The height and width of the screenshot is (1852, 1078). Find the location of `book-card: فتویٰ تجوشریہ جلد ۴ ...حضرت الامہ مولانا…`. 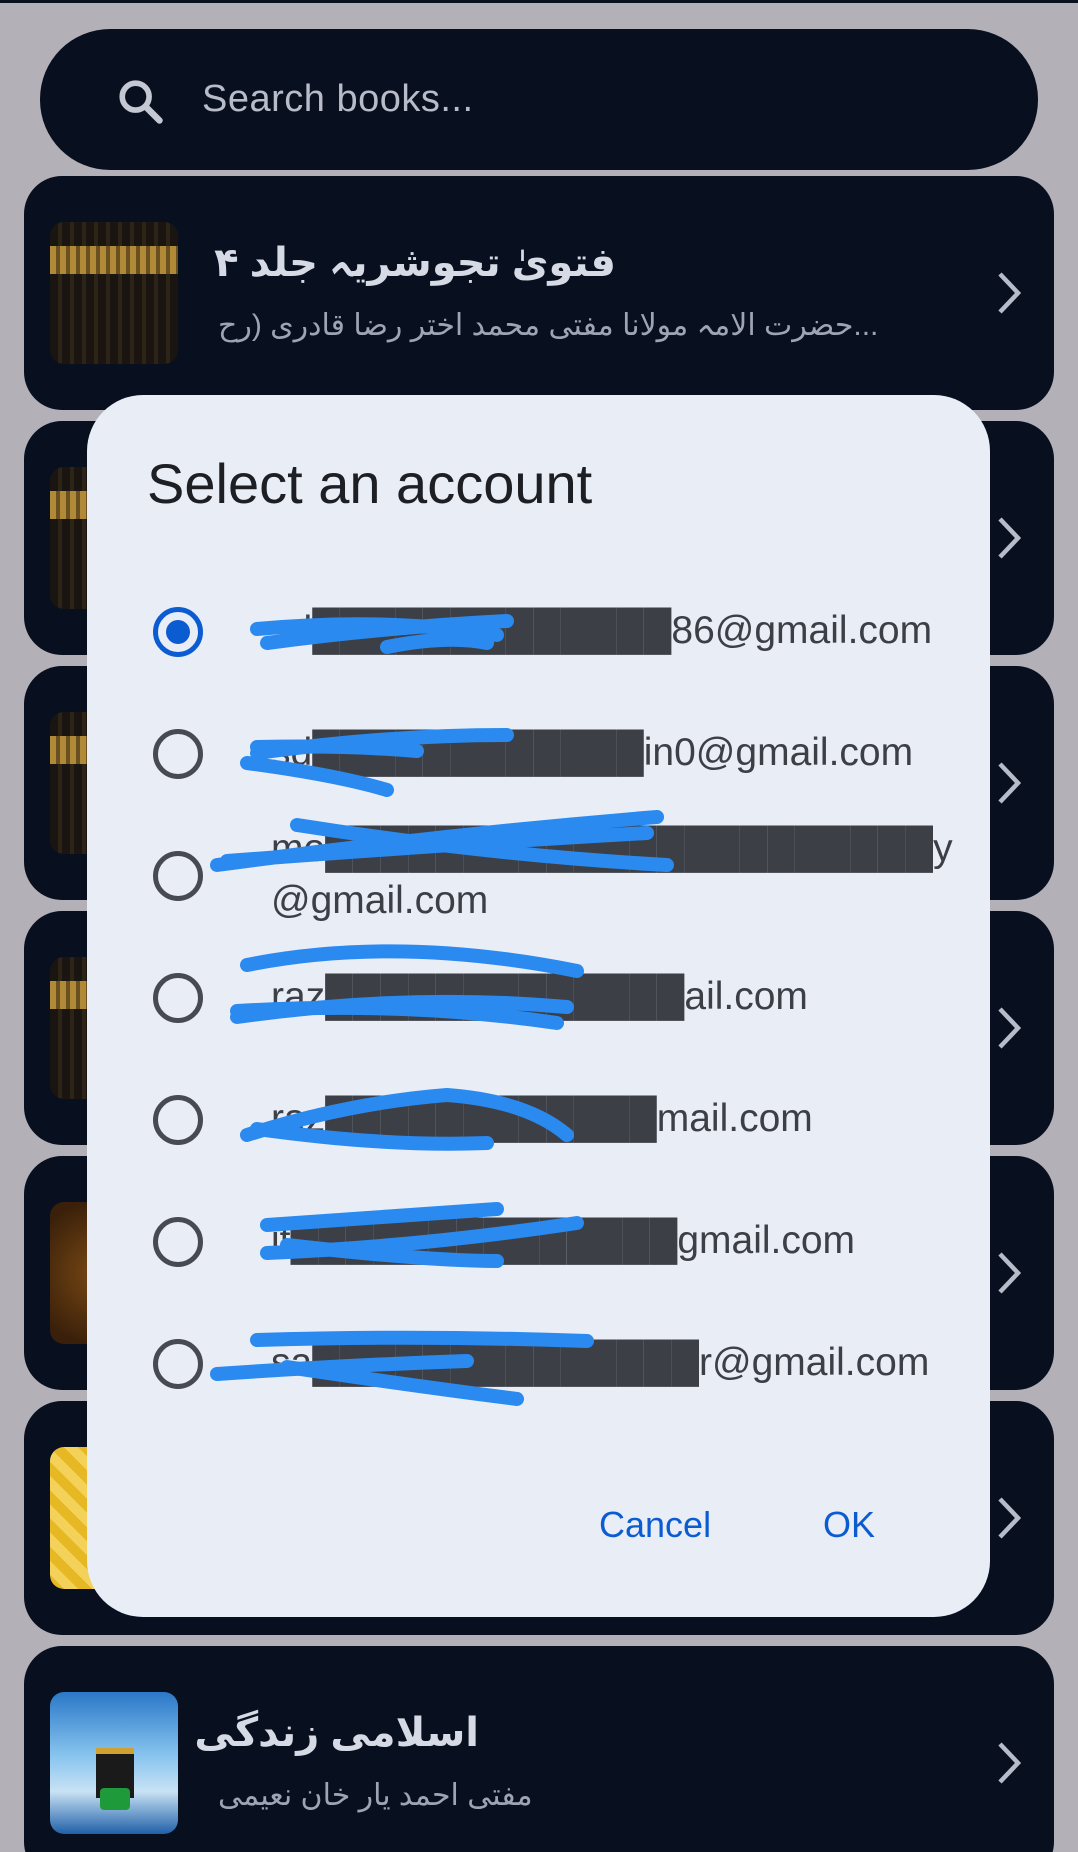

book-card: فتویٰ تجوشریہ جلد ۴ ...حضرت الامہ مولانا… is located at coordinates (539, 293).